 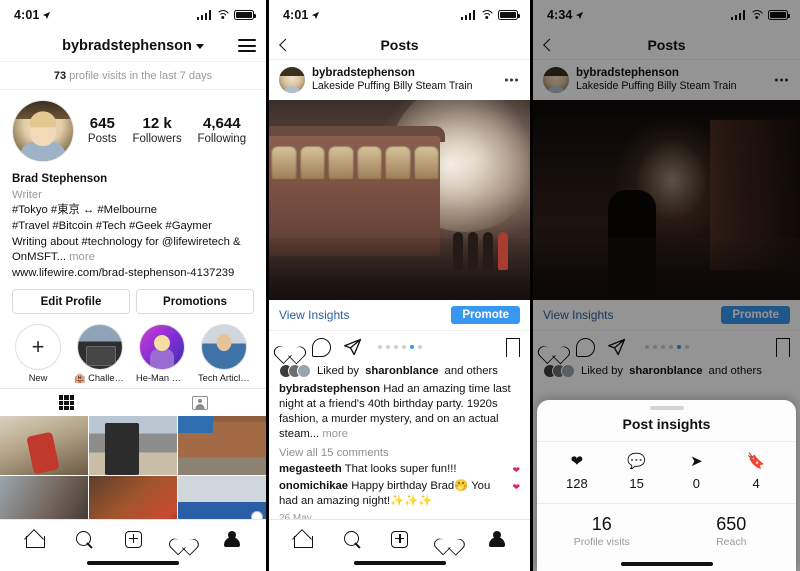 What do you see at coordinates (27, 194) in the screenshot?
I see `bio-category: Writer` at bounding box center [27, 194].